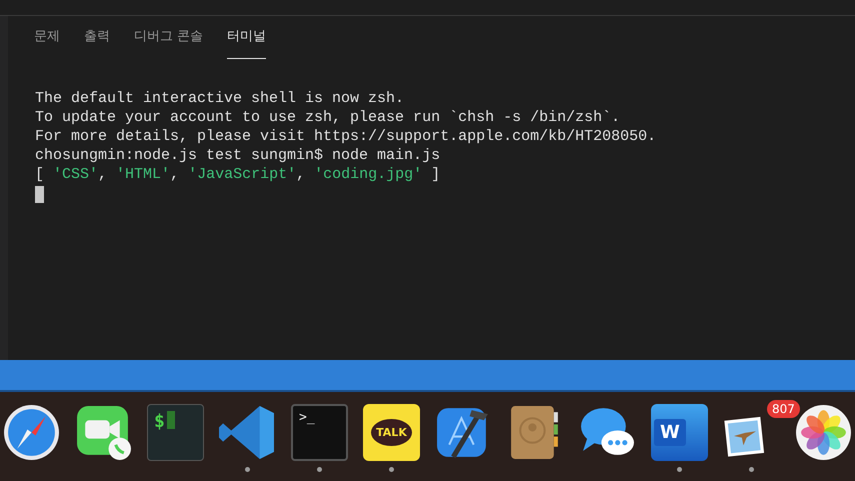 This screenshot has height=481, width=855. Describe the element at coordinates (237, 174) in the screenshot. I see `terminal-line: [ 'CSS', 'HTML', 'JavaScript', 'coding.jpg' ]` at that location.